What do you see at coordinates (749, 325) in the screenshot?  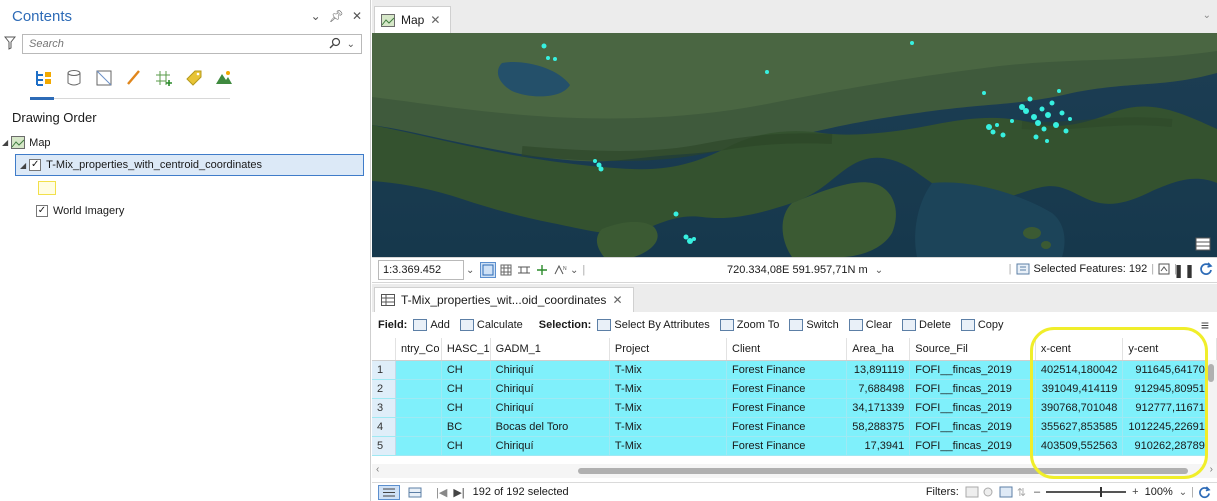 I see `zoom-to-button: Zoom To` at bounding box center [749, 325].